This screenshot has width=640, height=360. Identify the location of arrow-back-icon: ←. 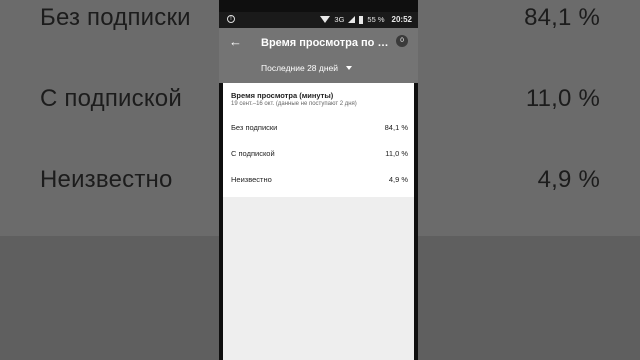
(235, 41).